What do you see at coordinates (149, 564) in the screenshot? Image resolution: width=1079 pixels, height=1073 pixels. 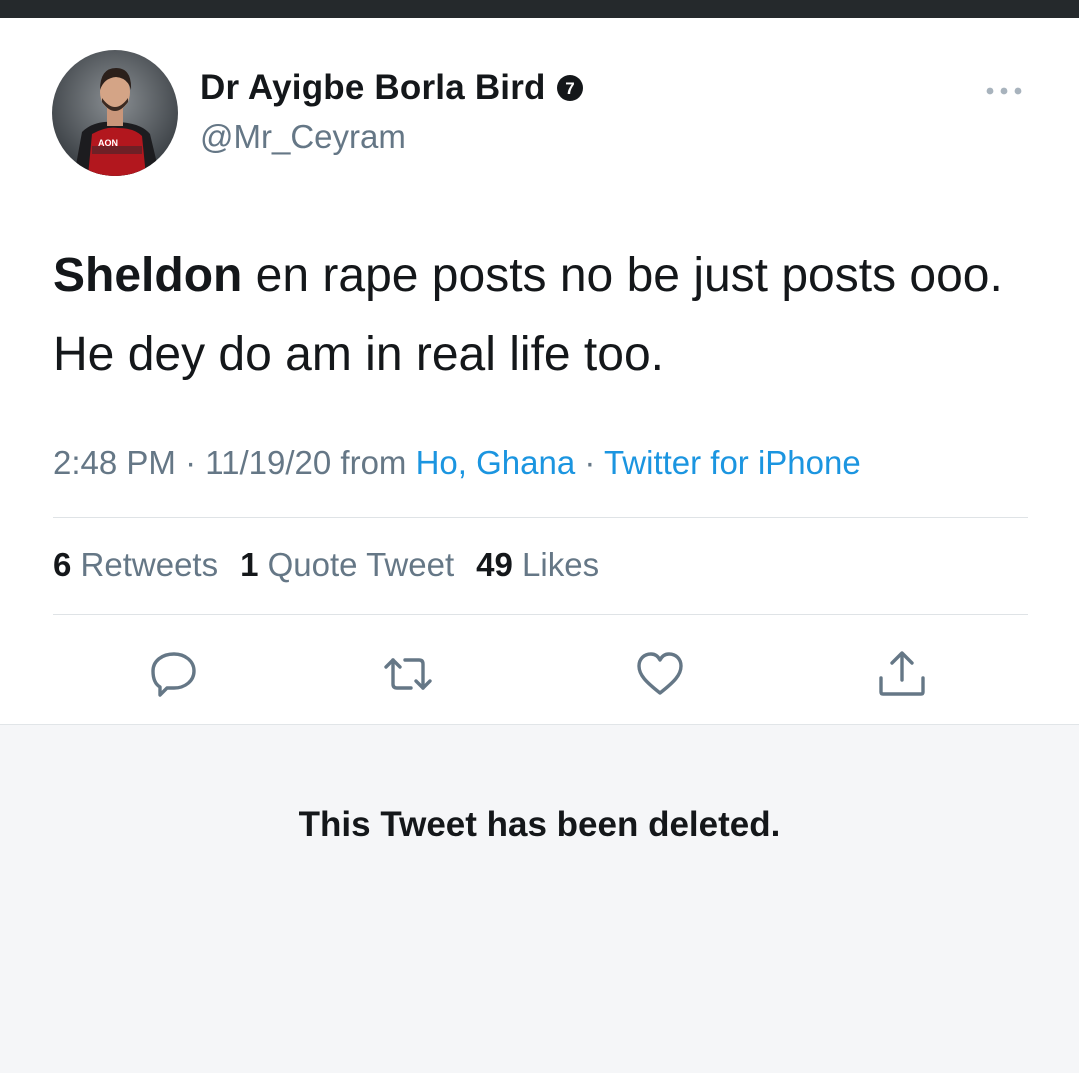 I see `retweets-label: Retweets` at bounding box center [149, 564].